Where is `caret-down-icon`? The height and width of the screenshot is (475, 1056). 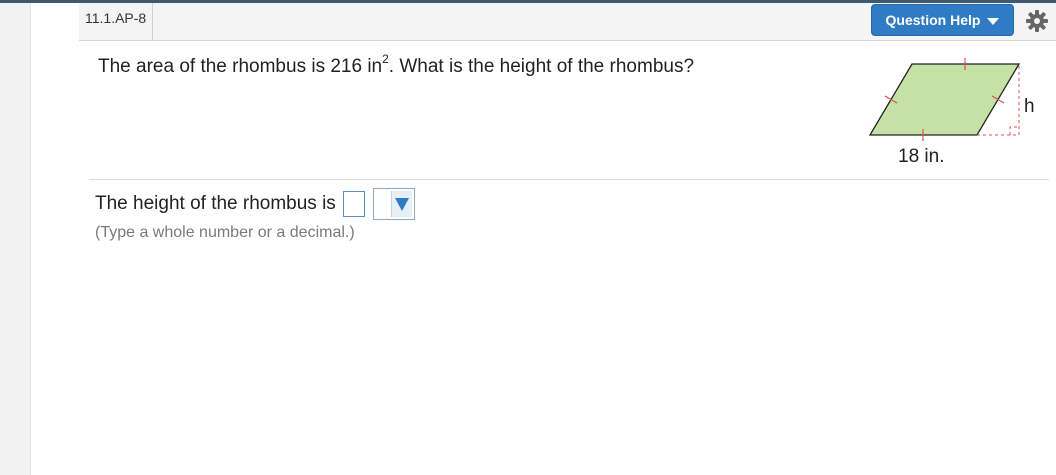
caret-down-icon is located at coordinates (993, 21).